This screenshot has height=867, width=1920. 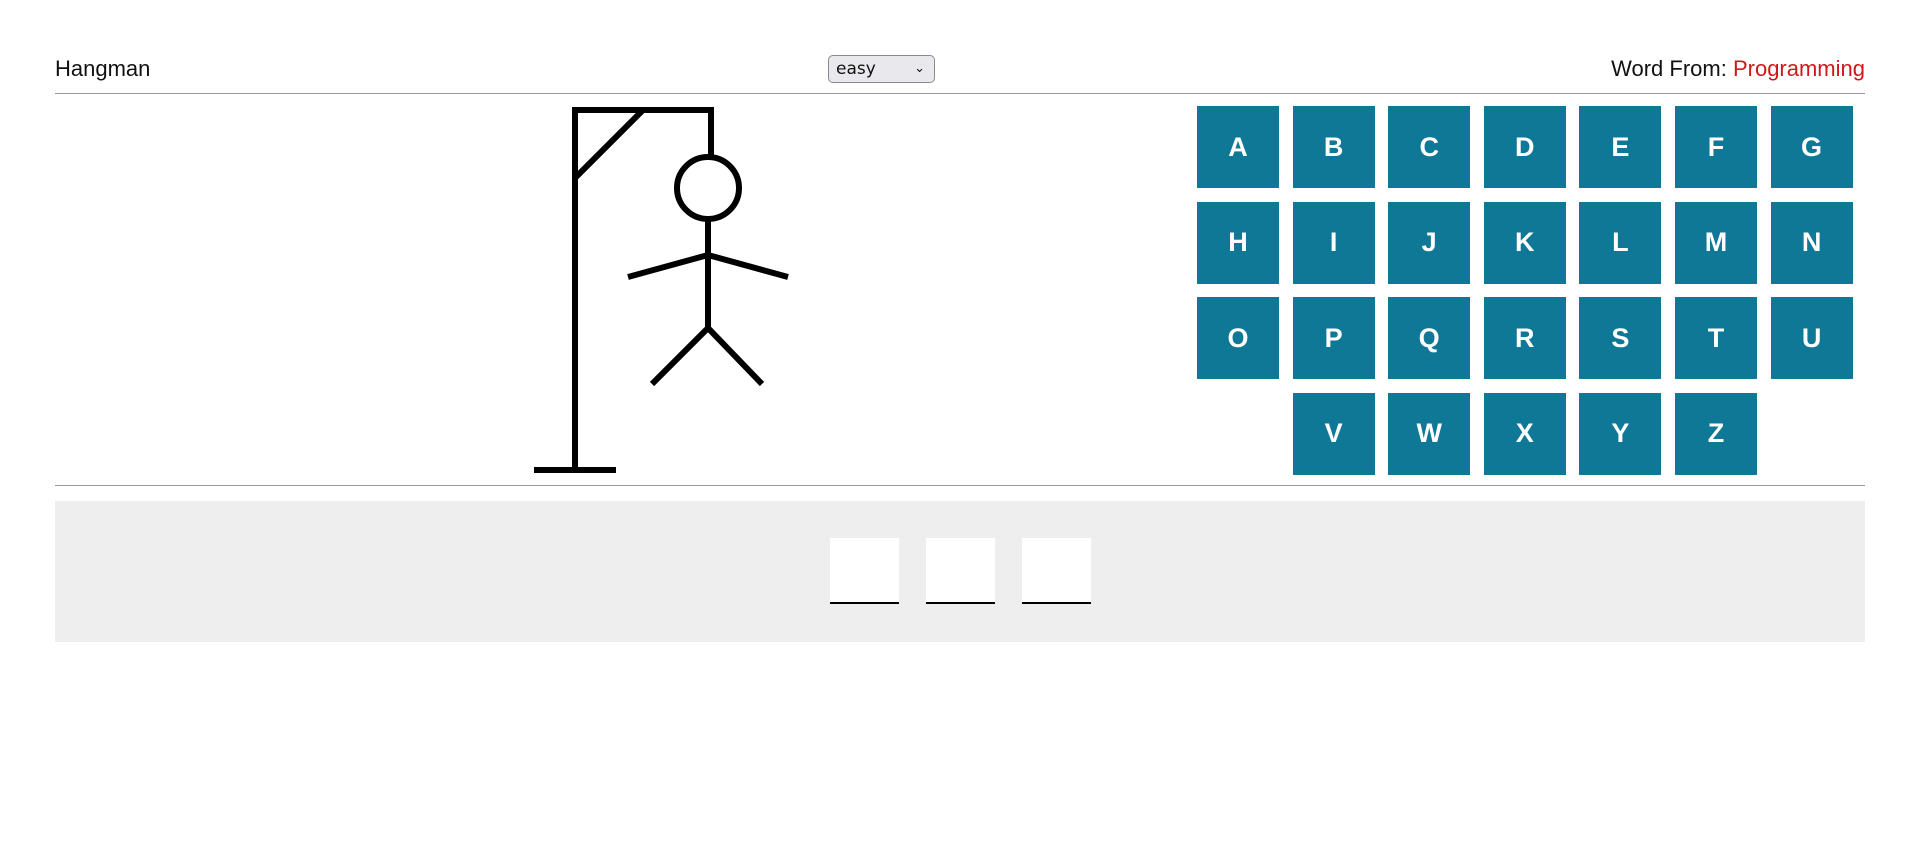 What do you see at coordinates (680, 356) in the screenshot?
I see `hangman-left-leg` at bounding box center [680, 356].